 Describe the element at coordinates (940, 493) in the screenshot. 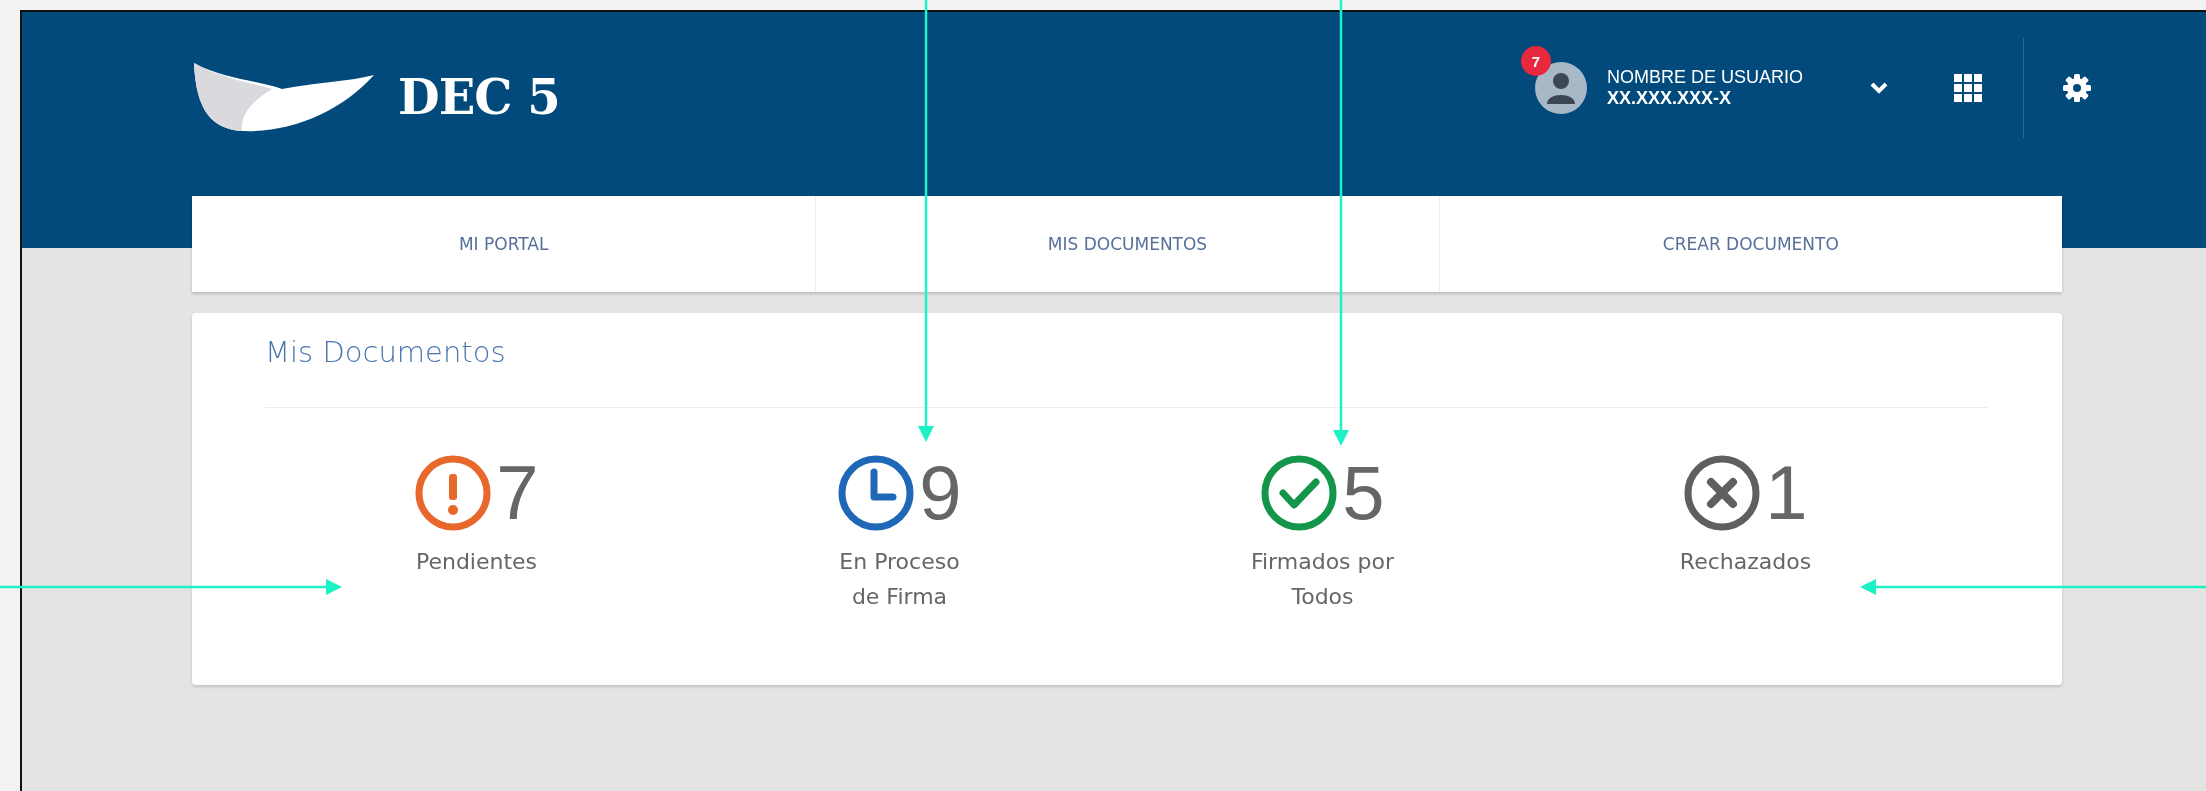

I see `document-count: 9` at that location.